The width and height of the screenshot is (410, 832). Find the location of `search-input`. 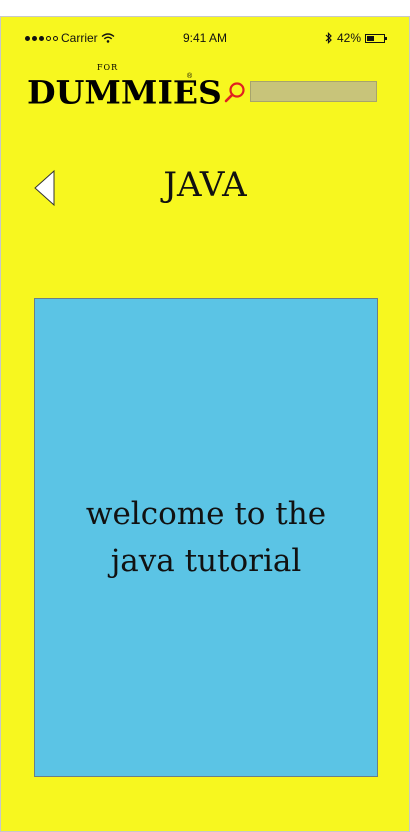

search-input is located at coordinates (313, 91).